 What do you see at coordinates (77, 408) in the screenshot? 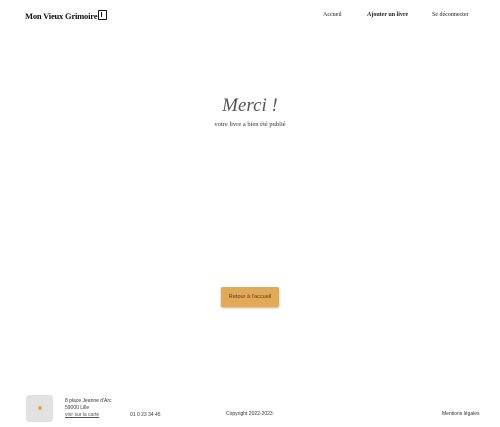
I see `address-line-2: 59000 Lille` at bounding box center [77, 408].